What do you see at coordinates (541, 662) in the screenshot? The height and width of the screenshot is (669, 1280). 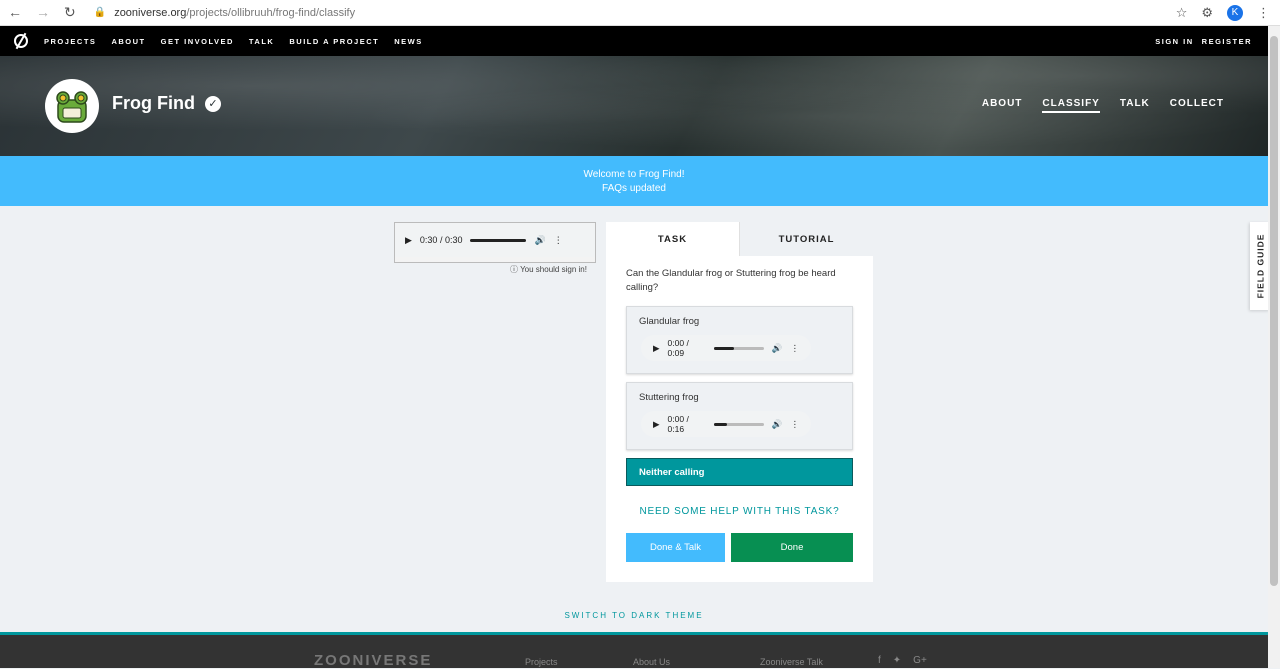 I see `footer-link-projects: Projects` at bounding box center [541, 662].